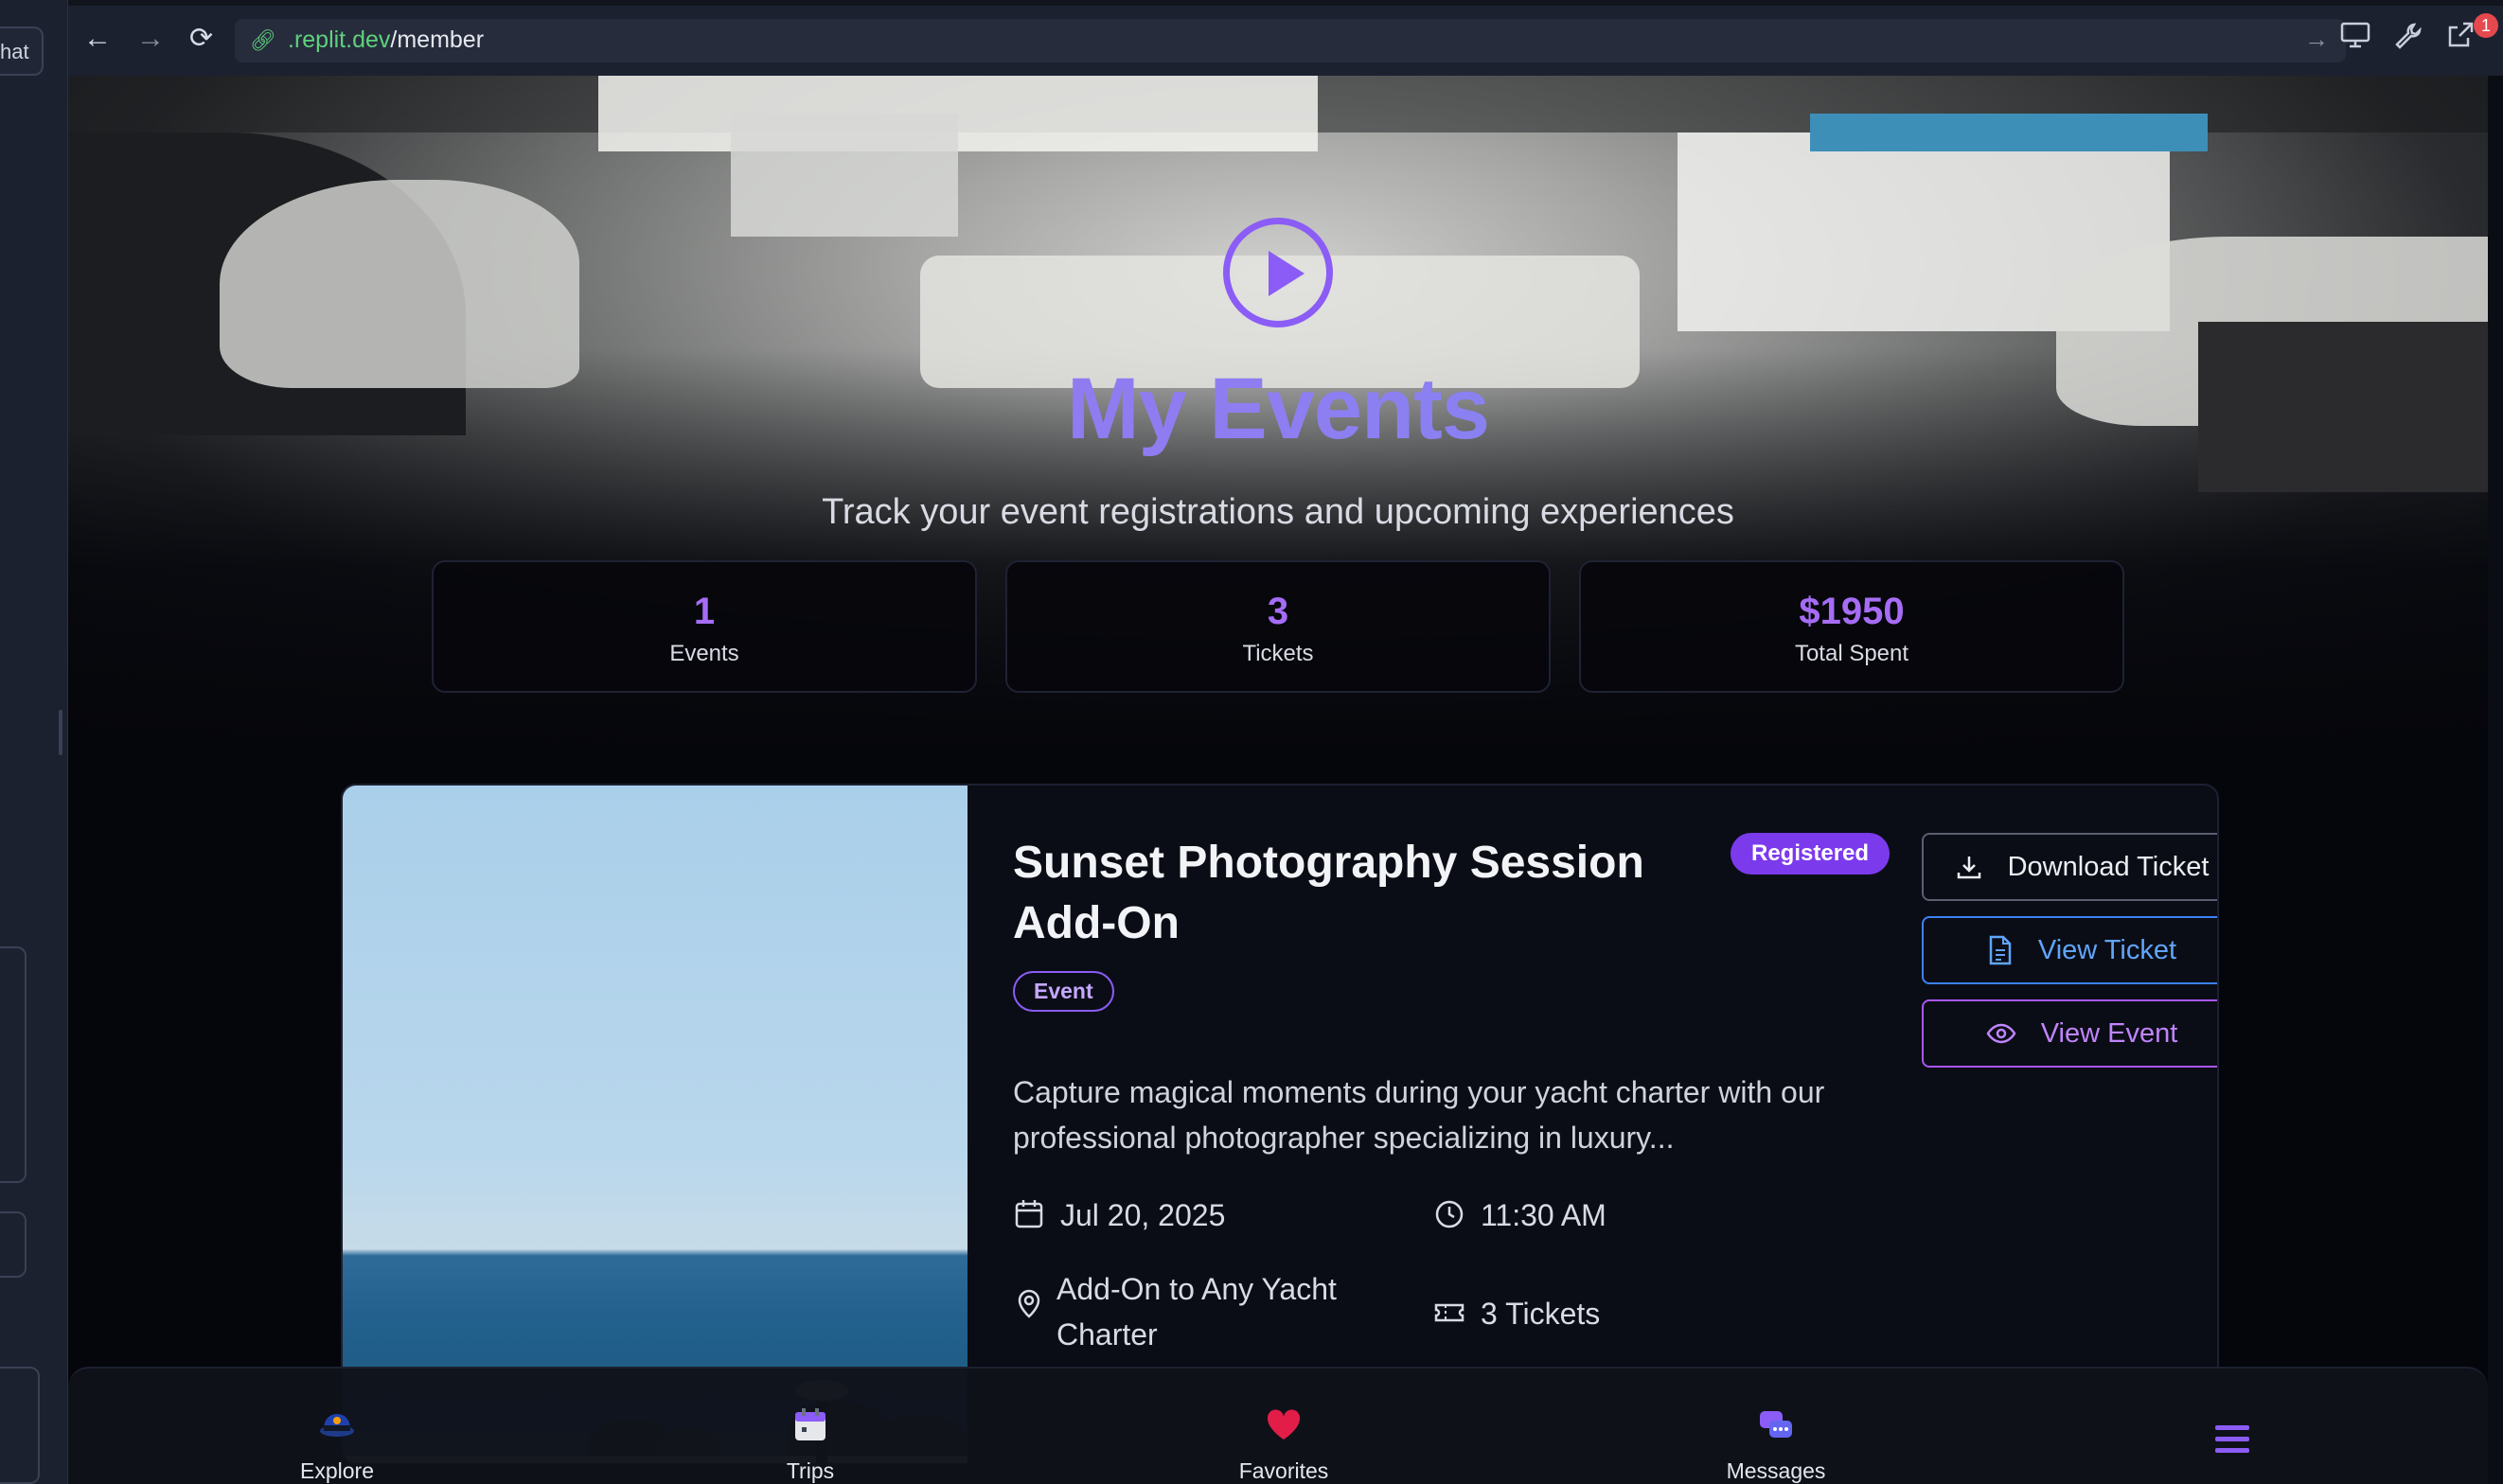 This screenshot has width=2503, height=1484. I want to click on url-bar: 🔗︎ .replit.dev/member →, so click(1290, 40).